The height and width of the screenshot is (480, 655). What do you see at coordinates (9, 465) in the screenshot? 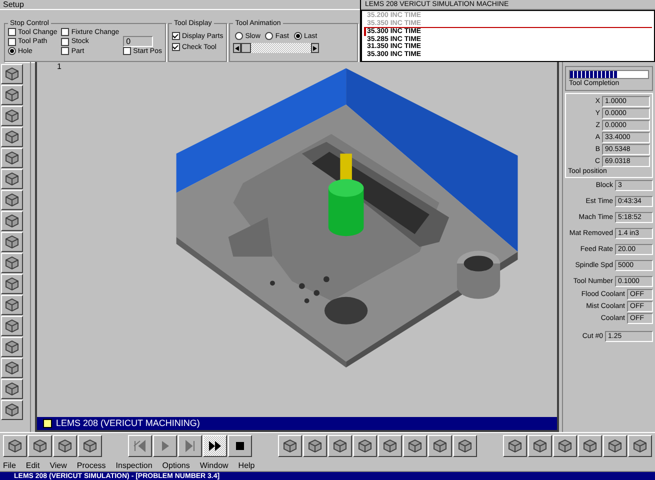
I see `menu-item: File` at bounding box center [9, 465].